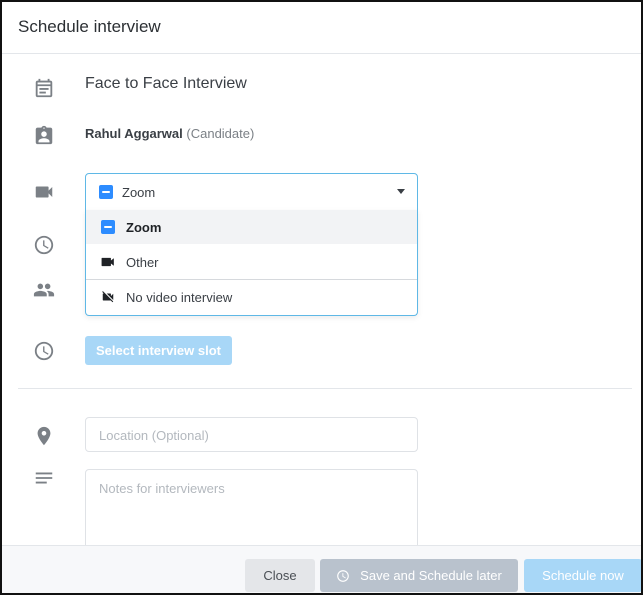 The height and width of the screenshot is (595, 643). I want to click on video-off-icon, so click(108, 298).